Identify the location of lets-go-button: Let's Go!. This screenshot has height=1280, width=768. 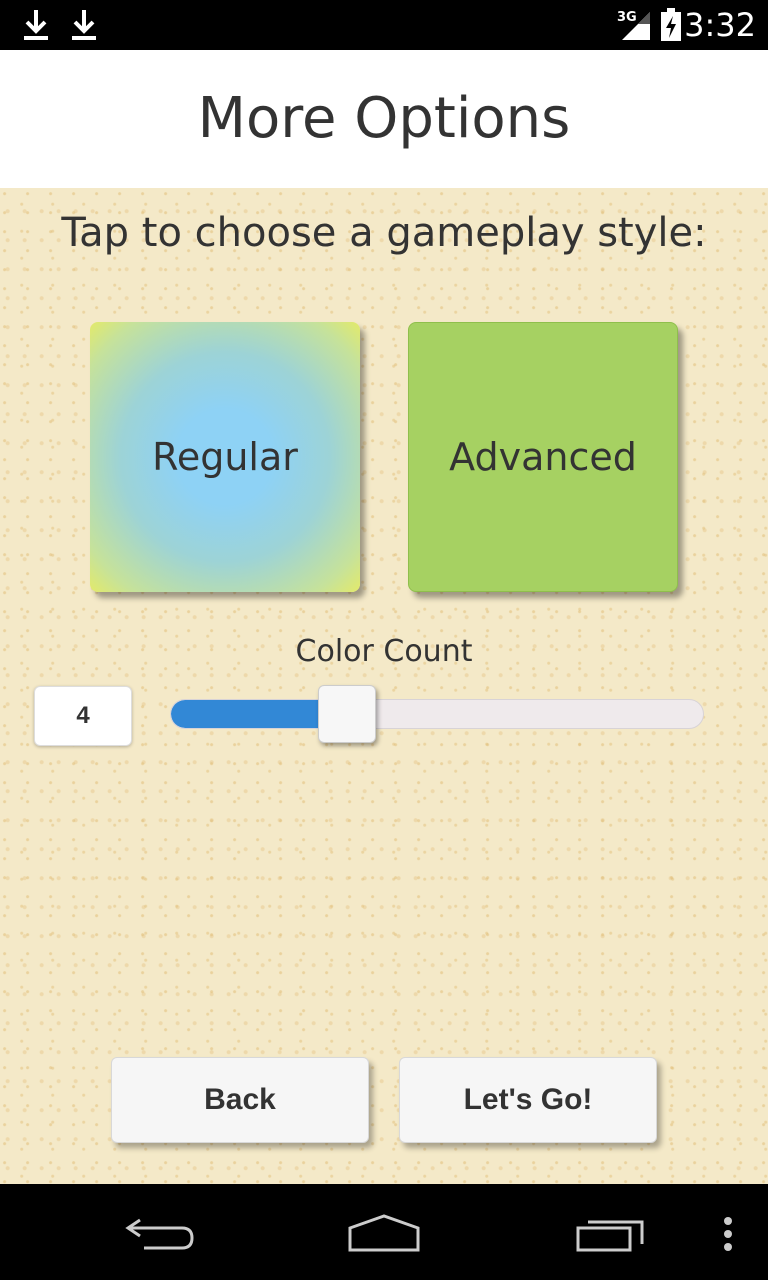
(528, 1100).